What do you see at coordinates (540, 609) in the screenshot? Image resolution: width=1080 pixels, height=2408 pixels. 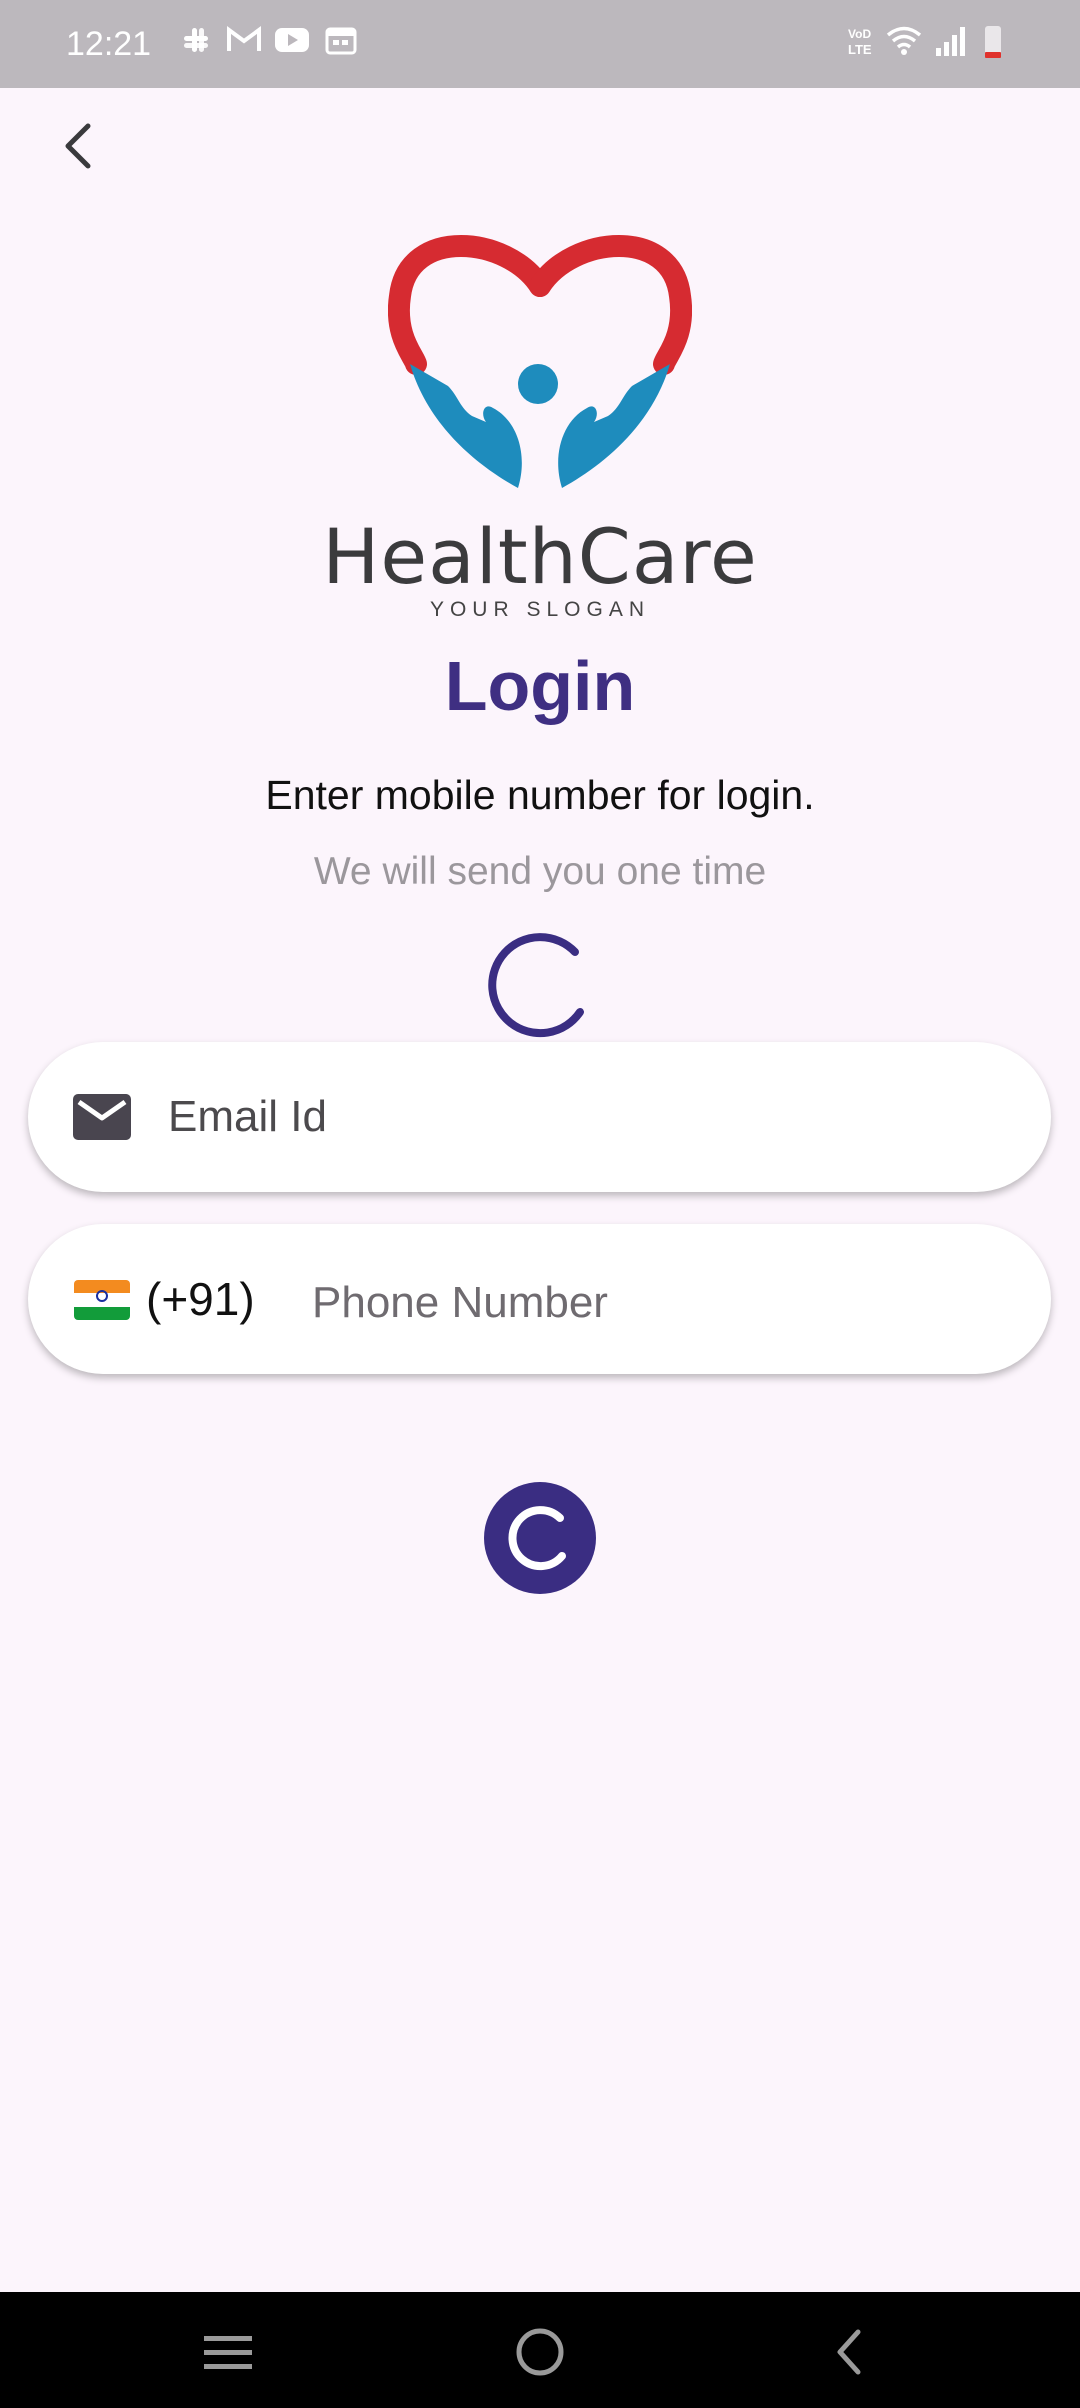 I see `brand-slogan: YOUR SLOGAN` at bounding box center [540, 609].